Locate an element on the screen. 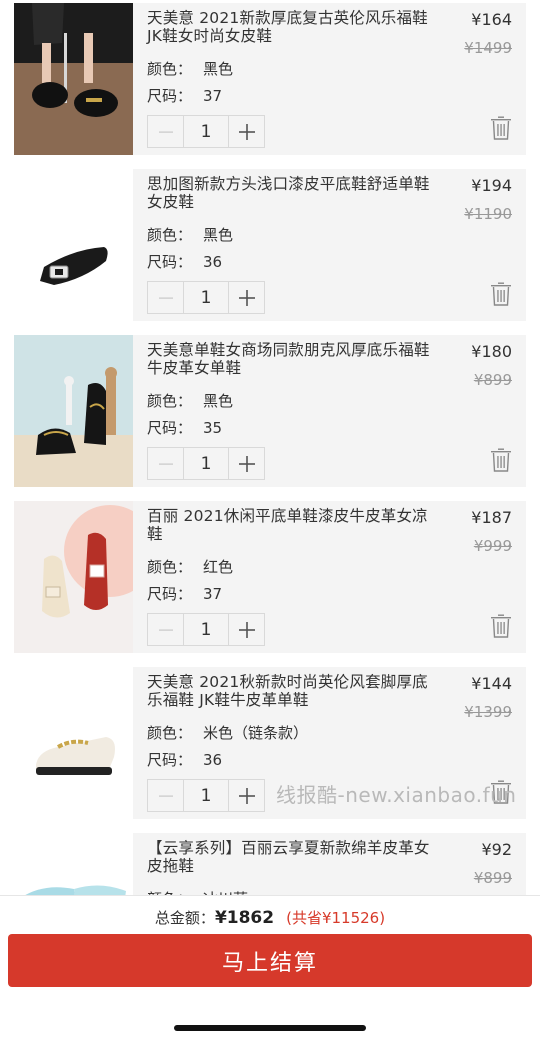  order-total: 总金额：¥1862 (共省¥11526) is located at coordinates (270, 917).